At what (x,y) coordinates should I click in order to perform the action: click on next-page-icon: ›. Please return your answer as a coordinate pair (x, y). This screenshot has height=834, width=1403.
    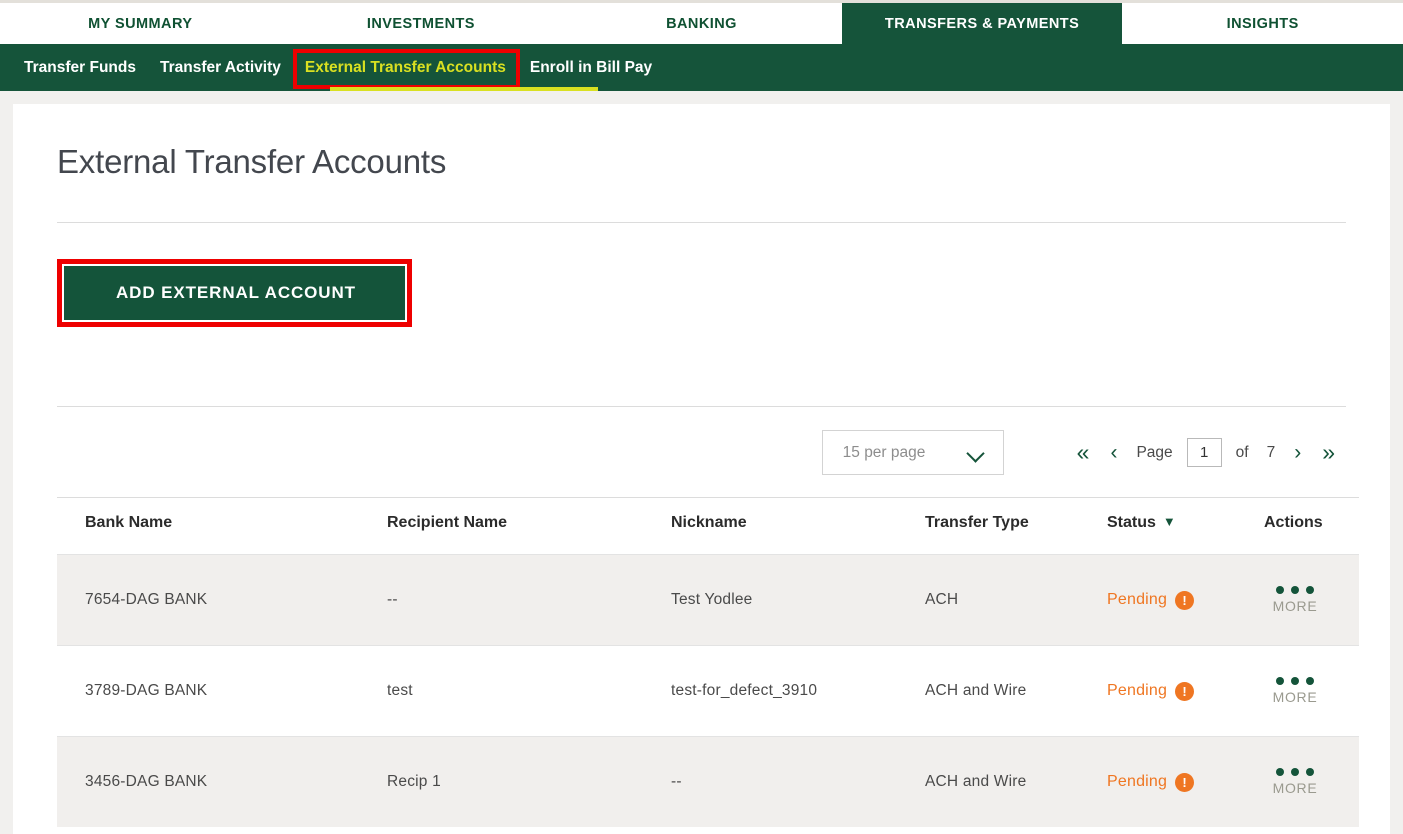
    Looking at the image, I should click on (1297, 452).